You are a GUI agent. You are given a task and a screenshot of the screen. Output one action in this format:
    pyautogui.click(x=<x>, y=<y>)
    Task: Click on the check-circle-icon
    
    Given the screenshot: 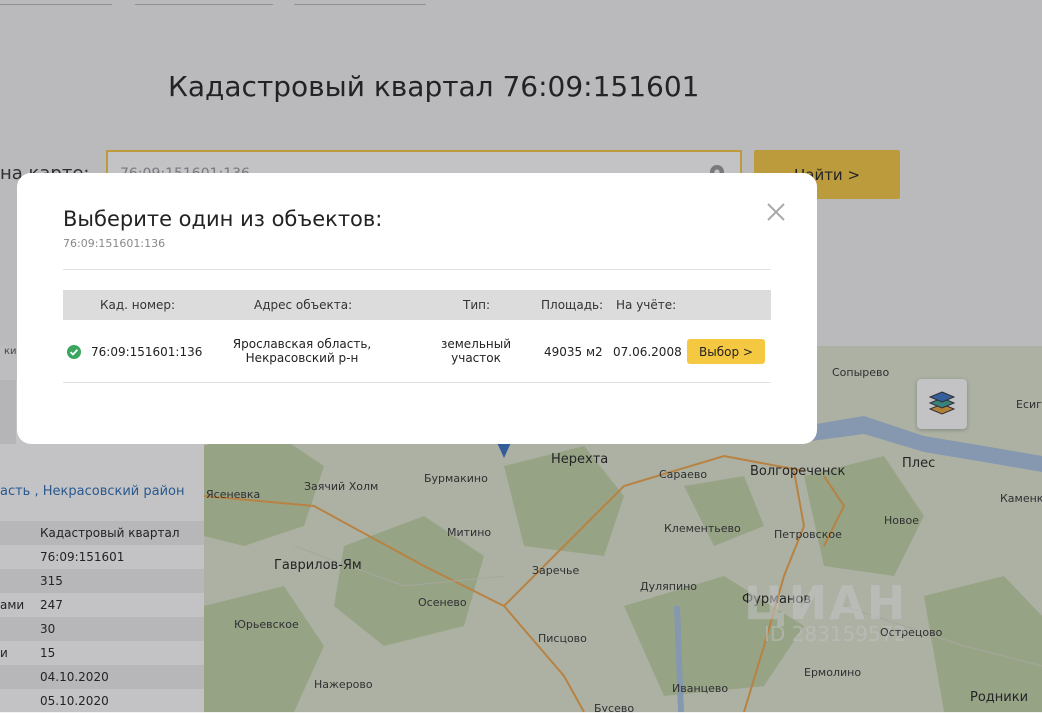 What is the action you would take?
    pyautogui.click(x=74, y=353)
    